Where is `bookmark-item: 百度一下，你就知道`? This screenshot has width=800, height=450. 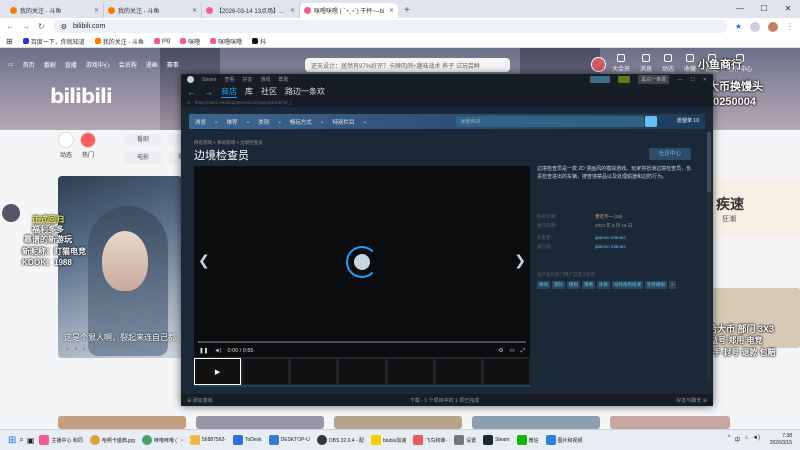 bookmark-item: 百度一下，你就知道 is located at coordinates (53, 41).